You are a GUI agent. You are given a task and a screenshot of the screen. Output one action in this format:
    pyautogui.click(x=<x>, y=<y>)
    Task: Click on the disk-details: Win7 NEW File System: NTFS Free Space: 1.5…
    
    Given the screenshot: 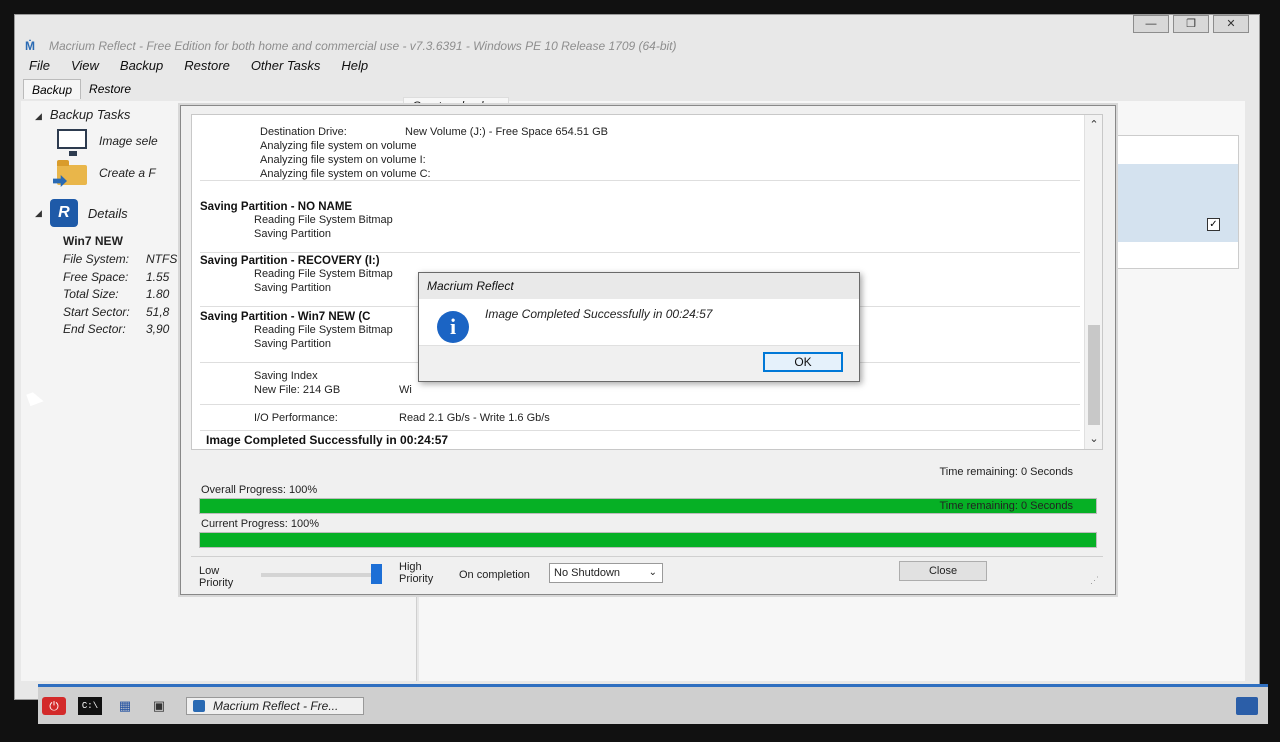 What is the action you would take?
    pyautogui.click(x=120, y=285)
    